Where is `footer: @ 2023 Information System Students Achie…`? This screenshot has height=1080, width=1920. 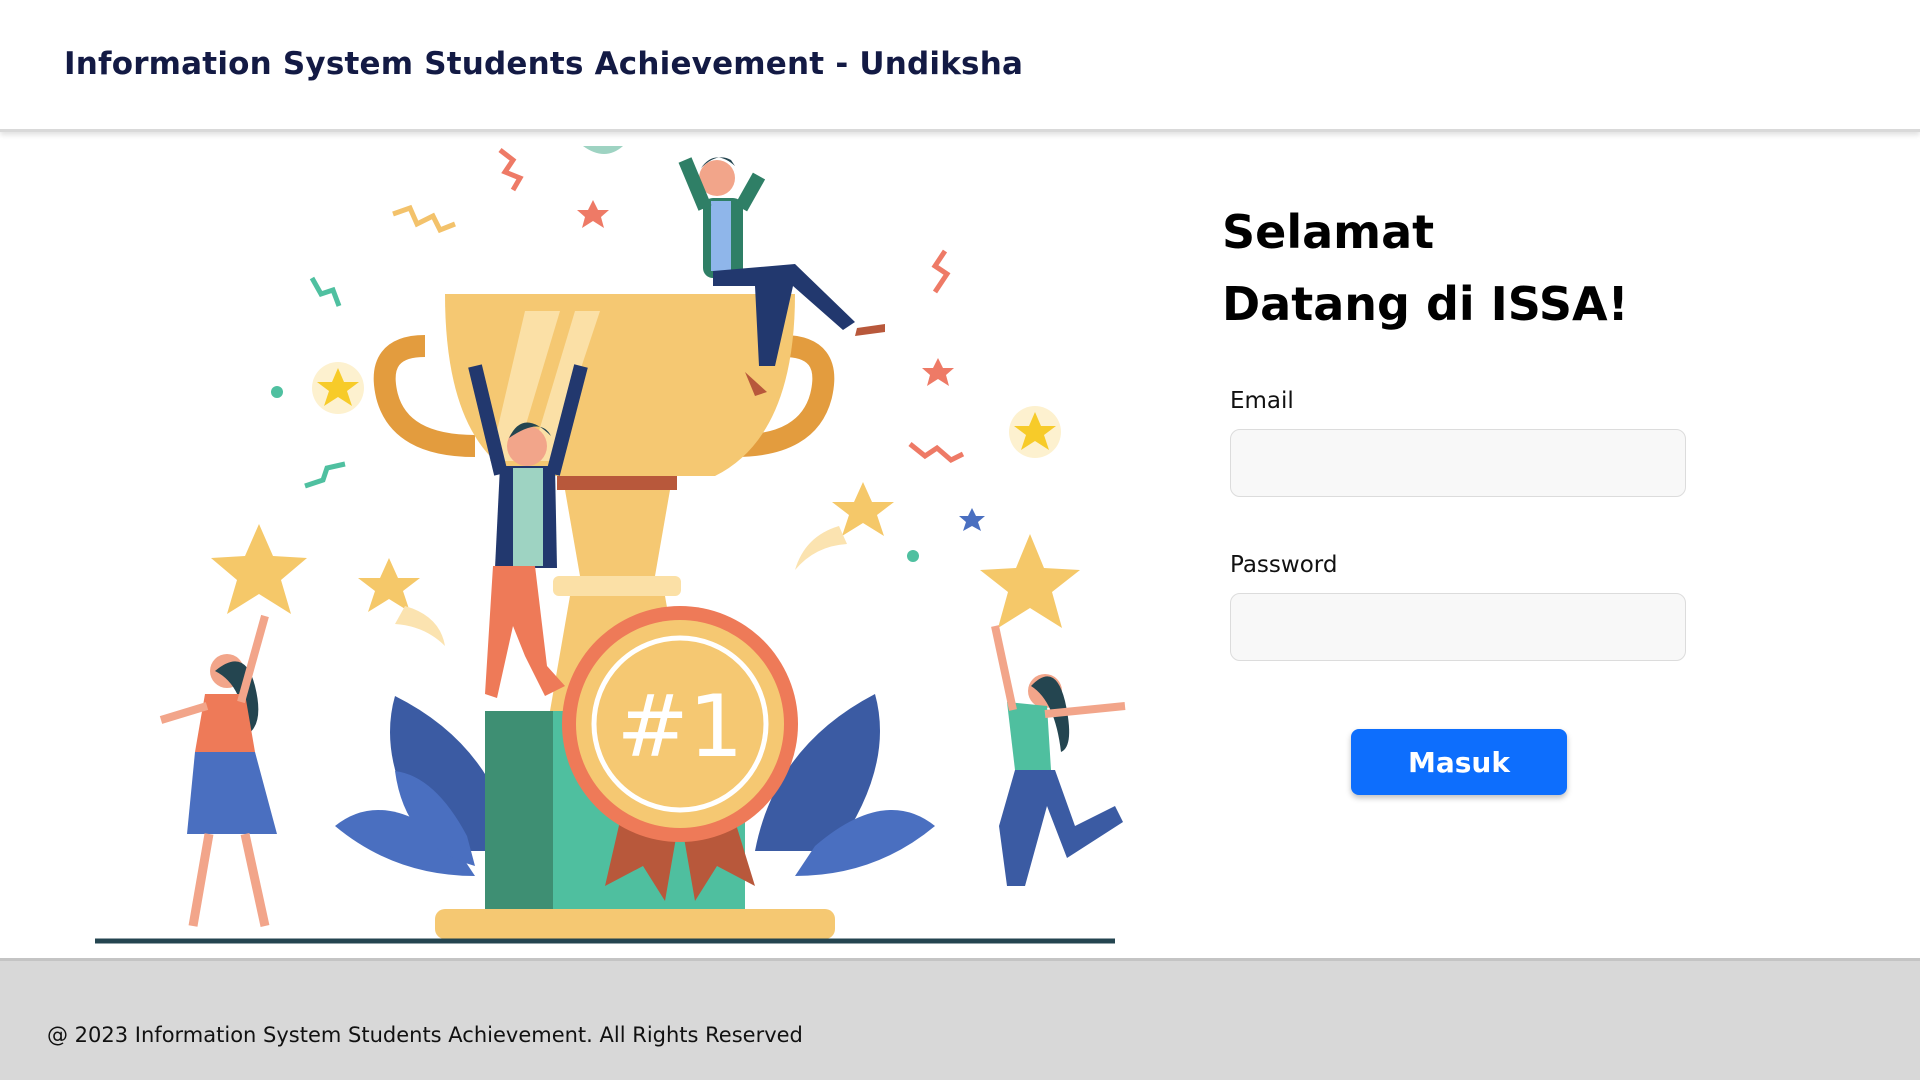 footer: @ 2023 Information System Students Achie… is located at coordinates (960, 1019).